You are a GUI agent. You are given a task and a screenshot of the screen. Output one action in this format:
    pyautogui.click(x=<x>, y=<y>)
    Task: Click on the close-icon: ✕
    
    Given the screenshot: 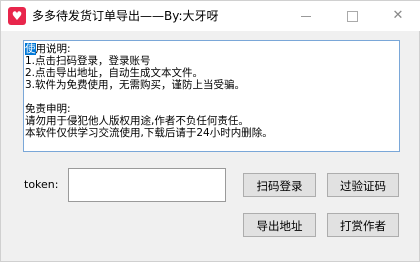 What is the action you would take?
    pyautogui.click(x=398, y=15)
    